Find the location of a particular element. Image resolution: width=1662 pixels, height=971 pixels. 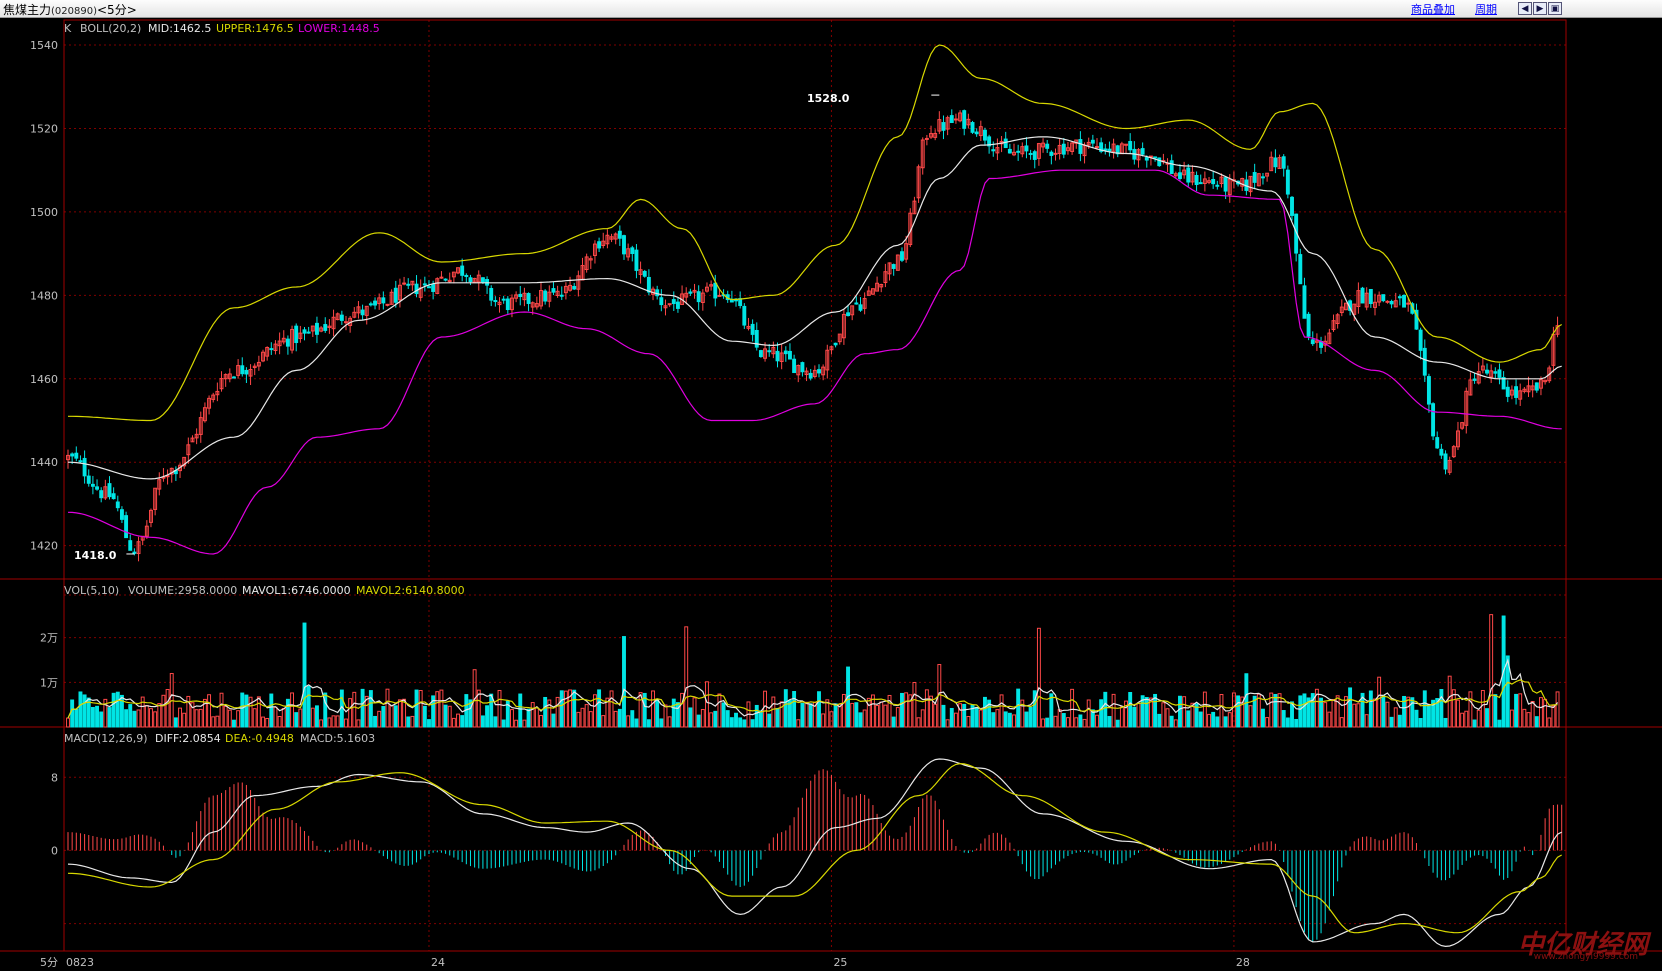

scroll-right-button: ▶ is located at coordinates (1540, 8).